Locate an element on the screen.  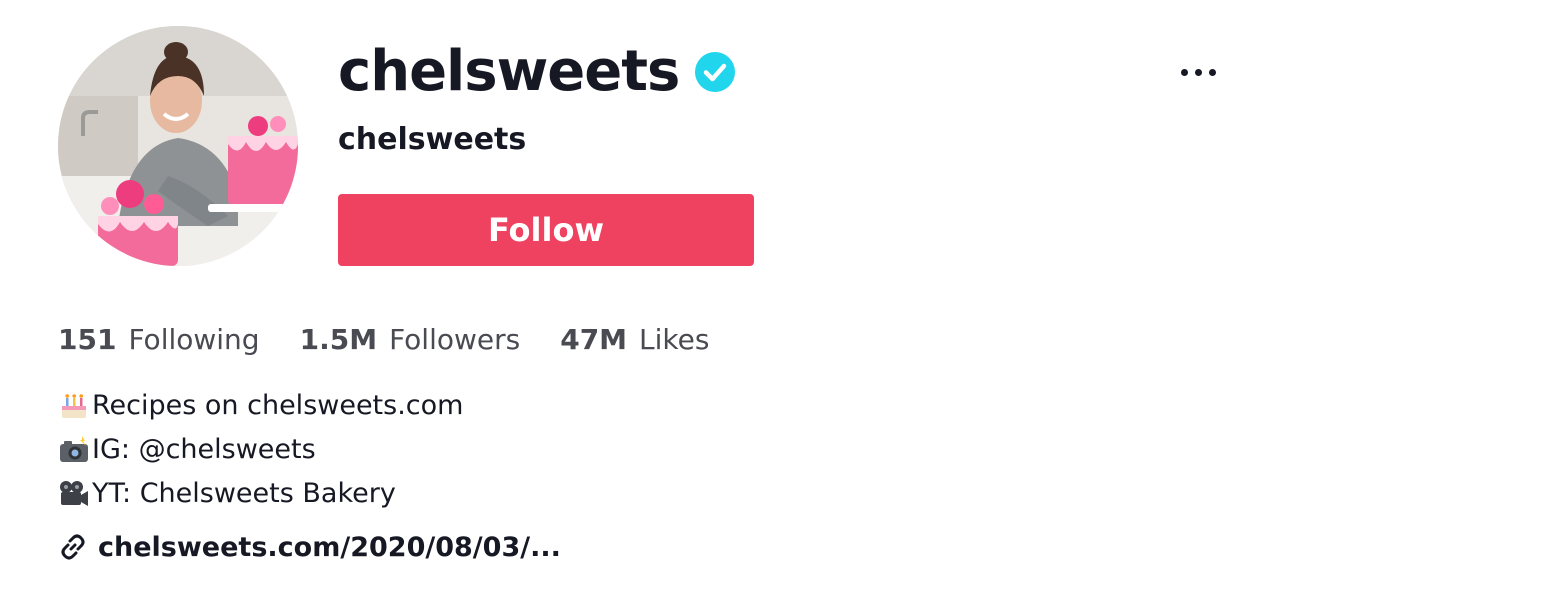
stat-following: 151 Following is located at coordinates (159, 340).